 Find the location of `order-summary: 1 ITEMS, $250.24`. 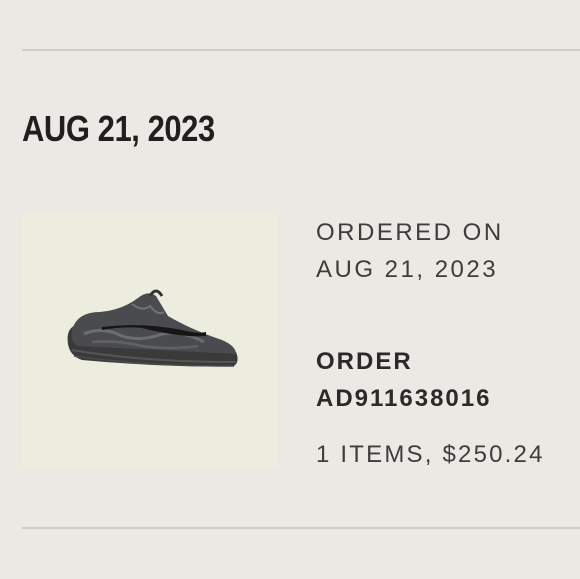

order-summary: 1 ITEMS, $250.24 is located at coordinates (430, 454).